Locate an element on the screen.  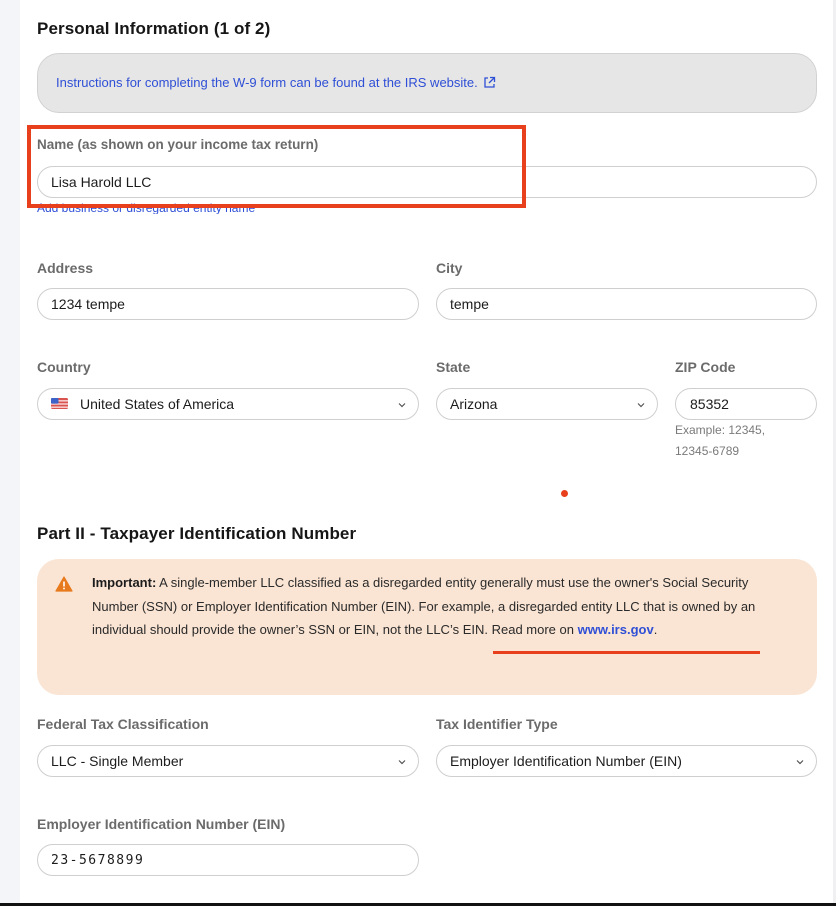
country-select-value: United States of America is located at coordinates (157, 404).